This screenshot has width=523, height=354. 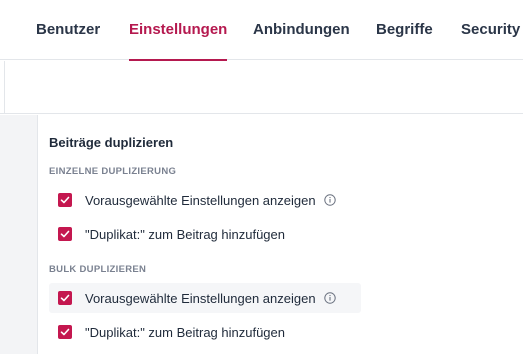 I want to click on section-label-bulk: BULK DUPLIZIEREN, so click(x=98, y=269).